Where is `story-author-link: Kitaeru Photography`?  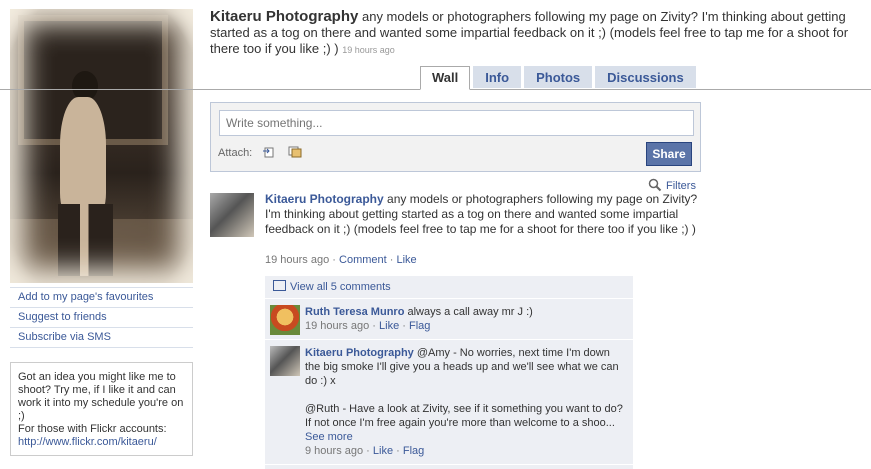
story-author-link: Kitaeru Photography is located at coordinates (324, 199).